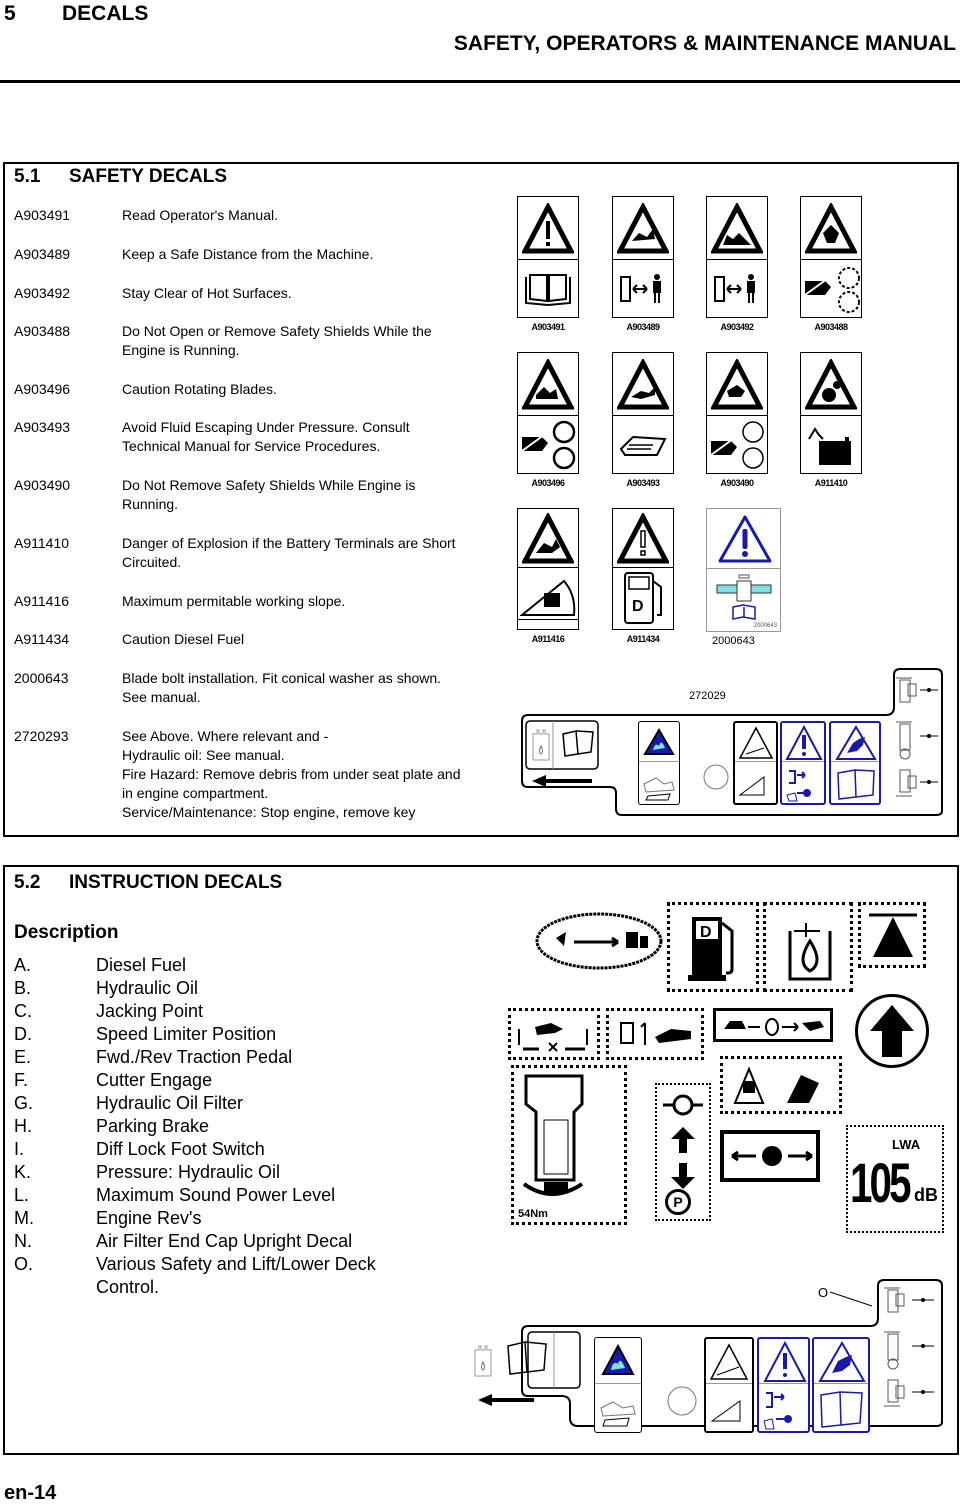 Image resolution: width=960 pixels, height=1506 pixels. I want to click on decal-description: Caution Diesel Fuel, so click(183, 639).